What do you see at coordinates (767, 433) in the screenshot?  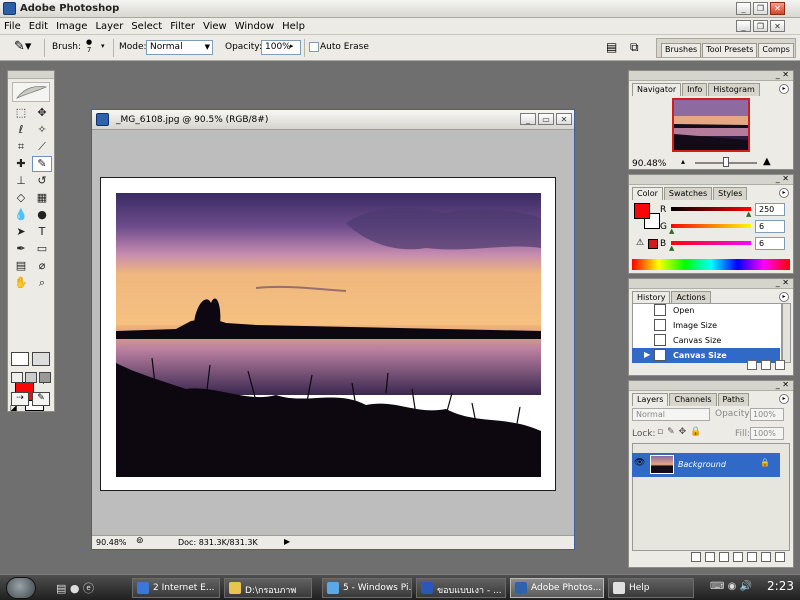 I see `fill-input: 100%` at bounding box center [767, 433].